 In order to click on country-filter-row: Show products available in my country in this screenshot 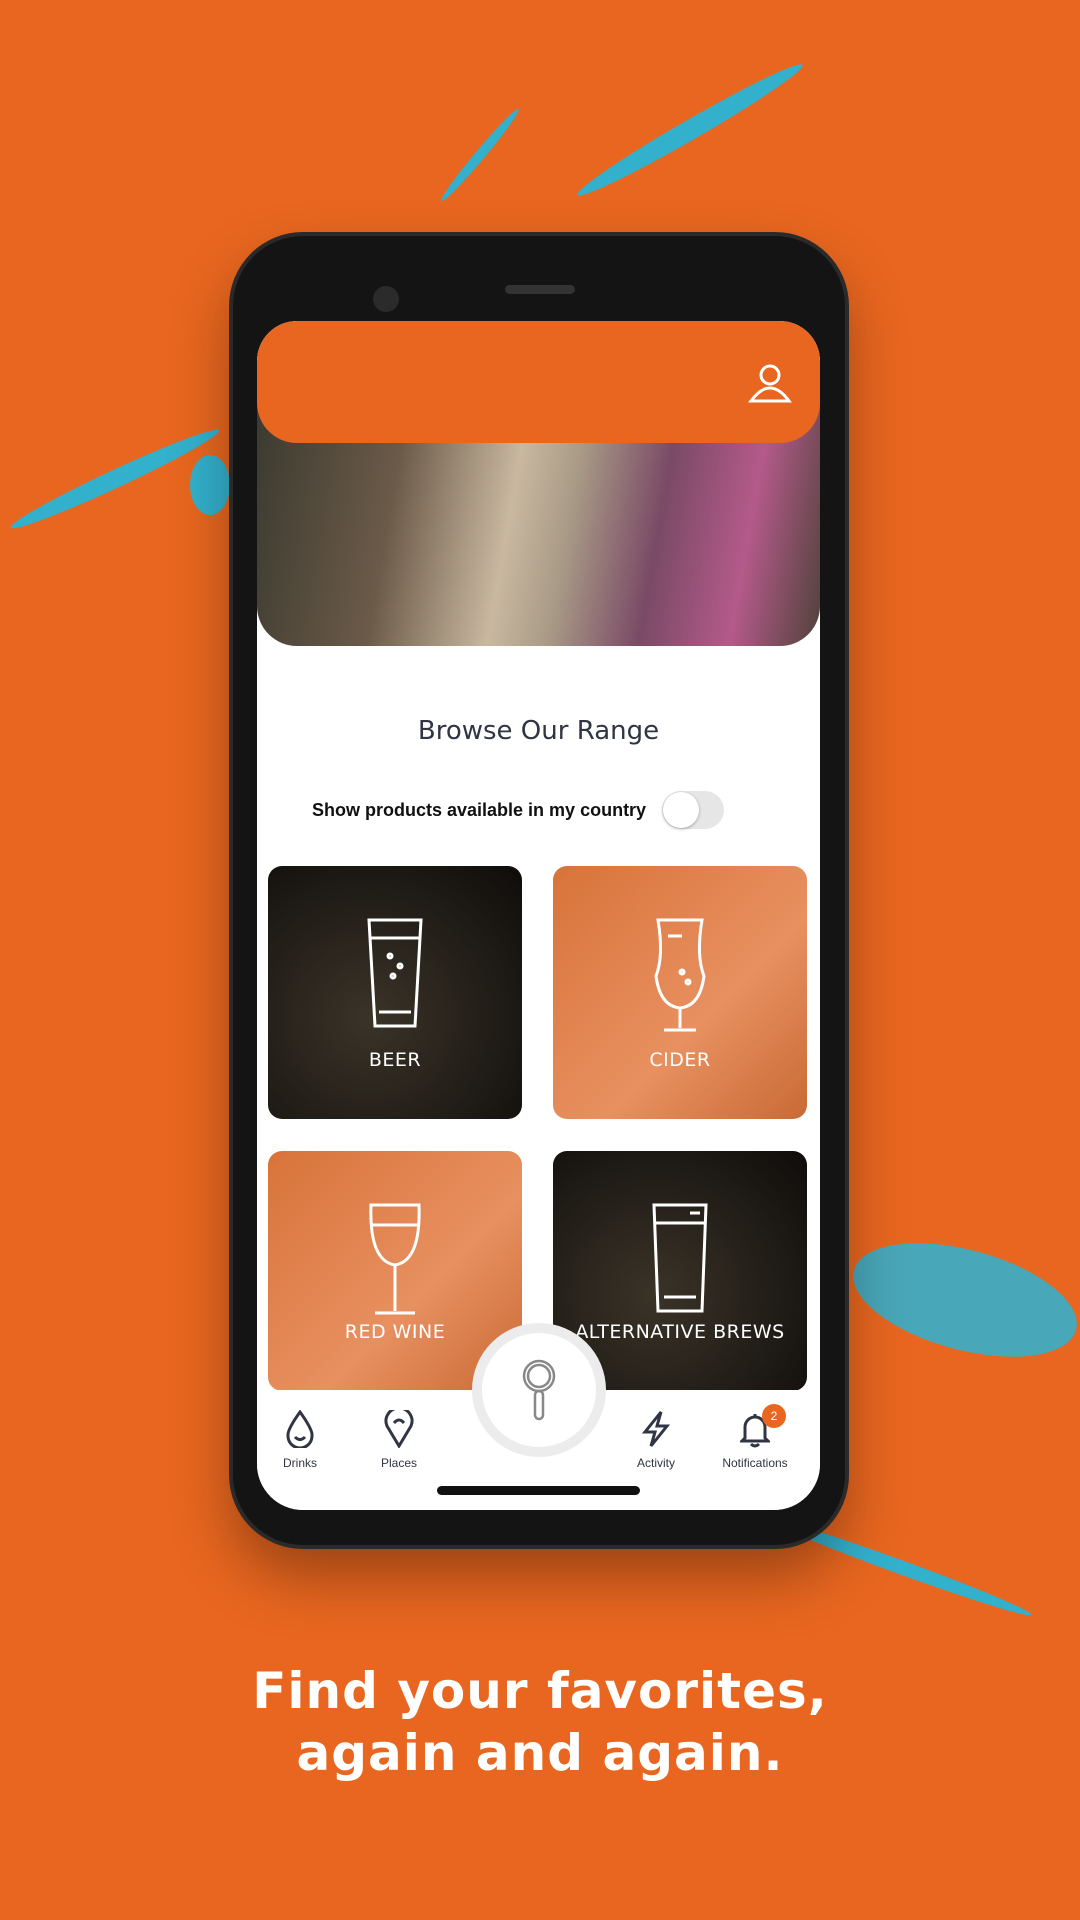, I will do `click(518, 810)`.